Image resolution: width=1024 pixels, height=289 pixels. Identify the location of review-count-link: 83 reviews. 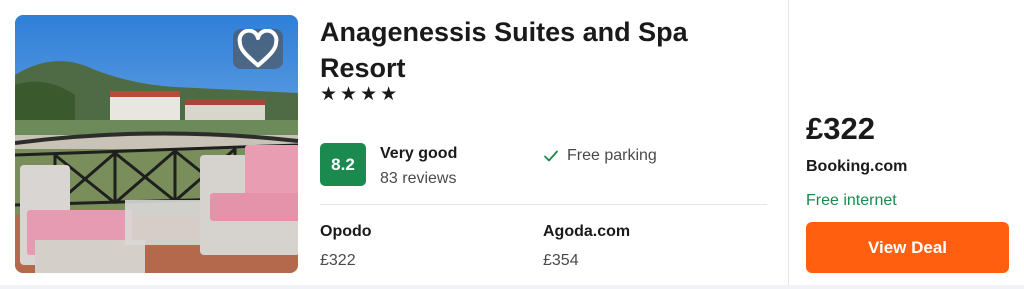
(418, 179).